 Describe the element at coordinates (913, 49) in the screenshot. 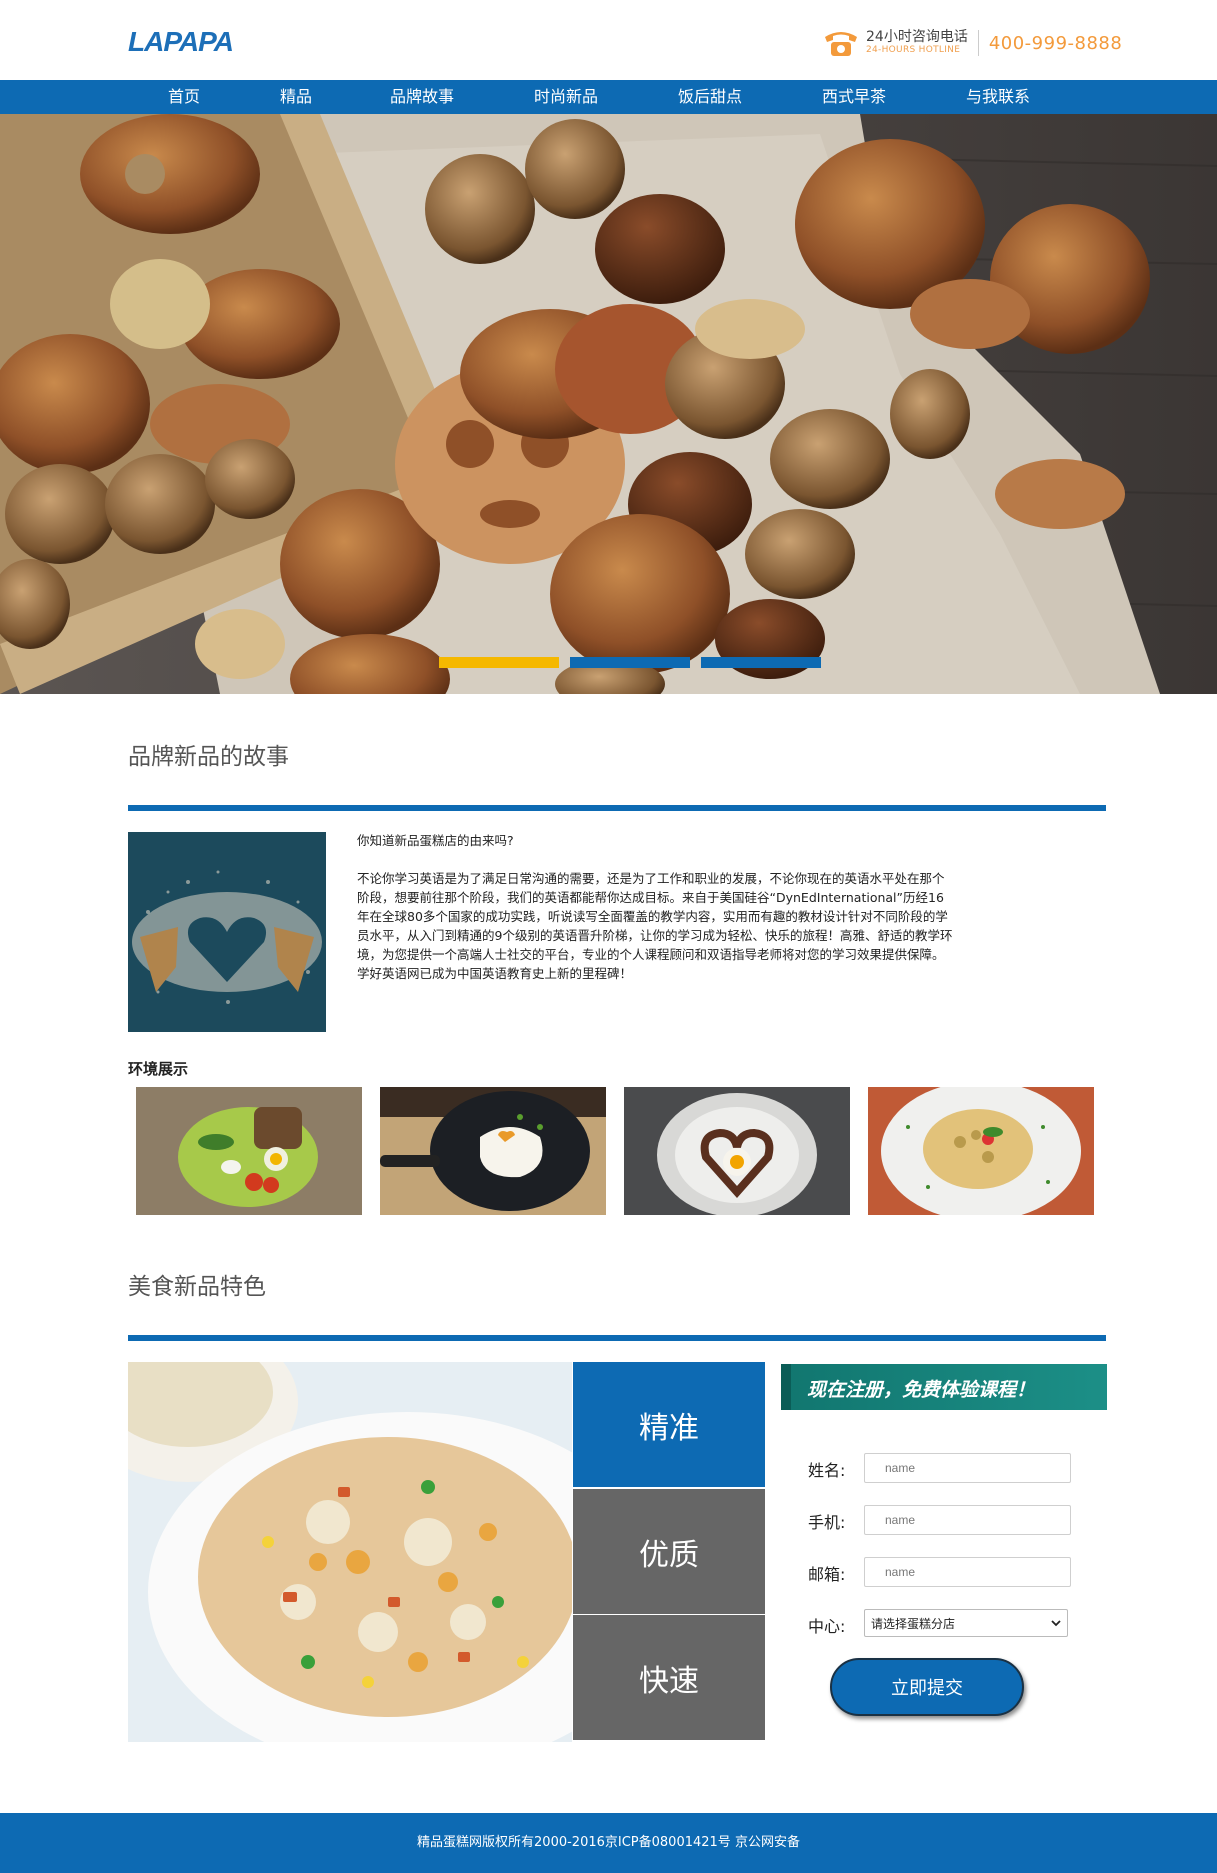

I see `hotline-label-en: 24-HOURS HOTLINE` at that location.